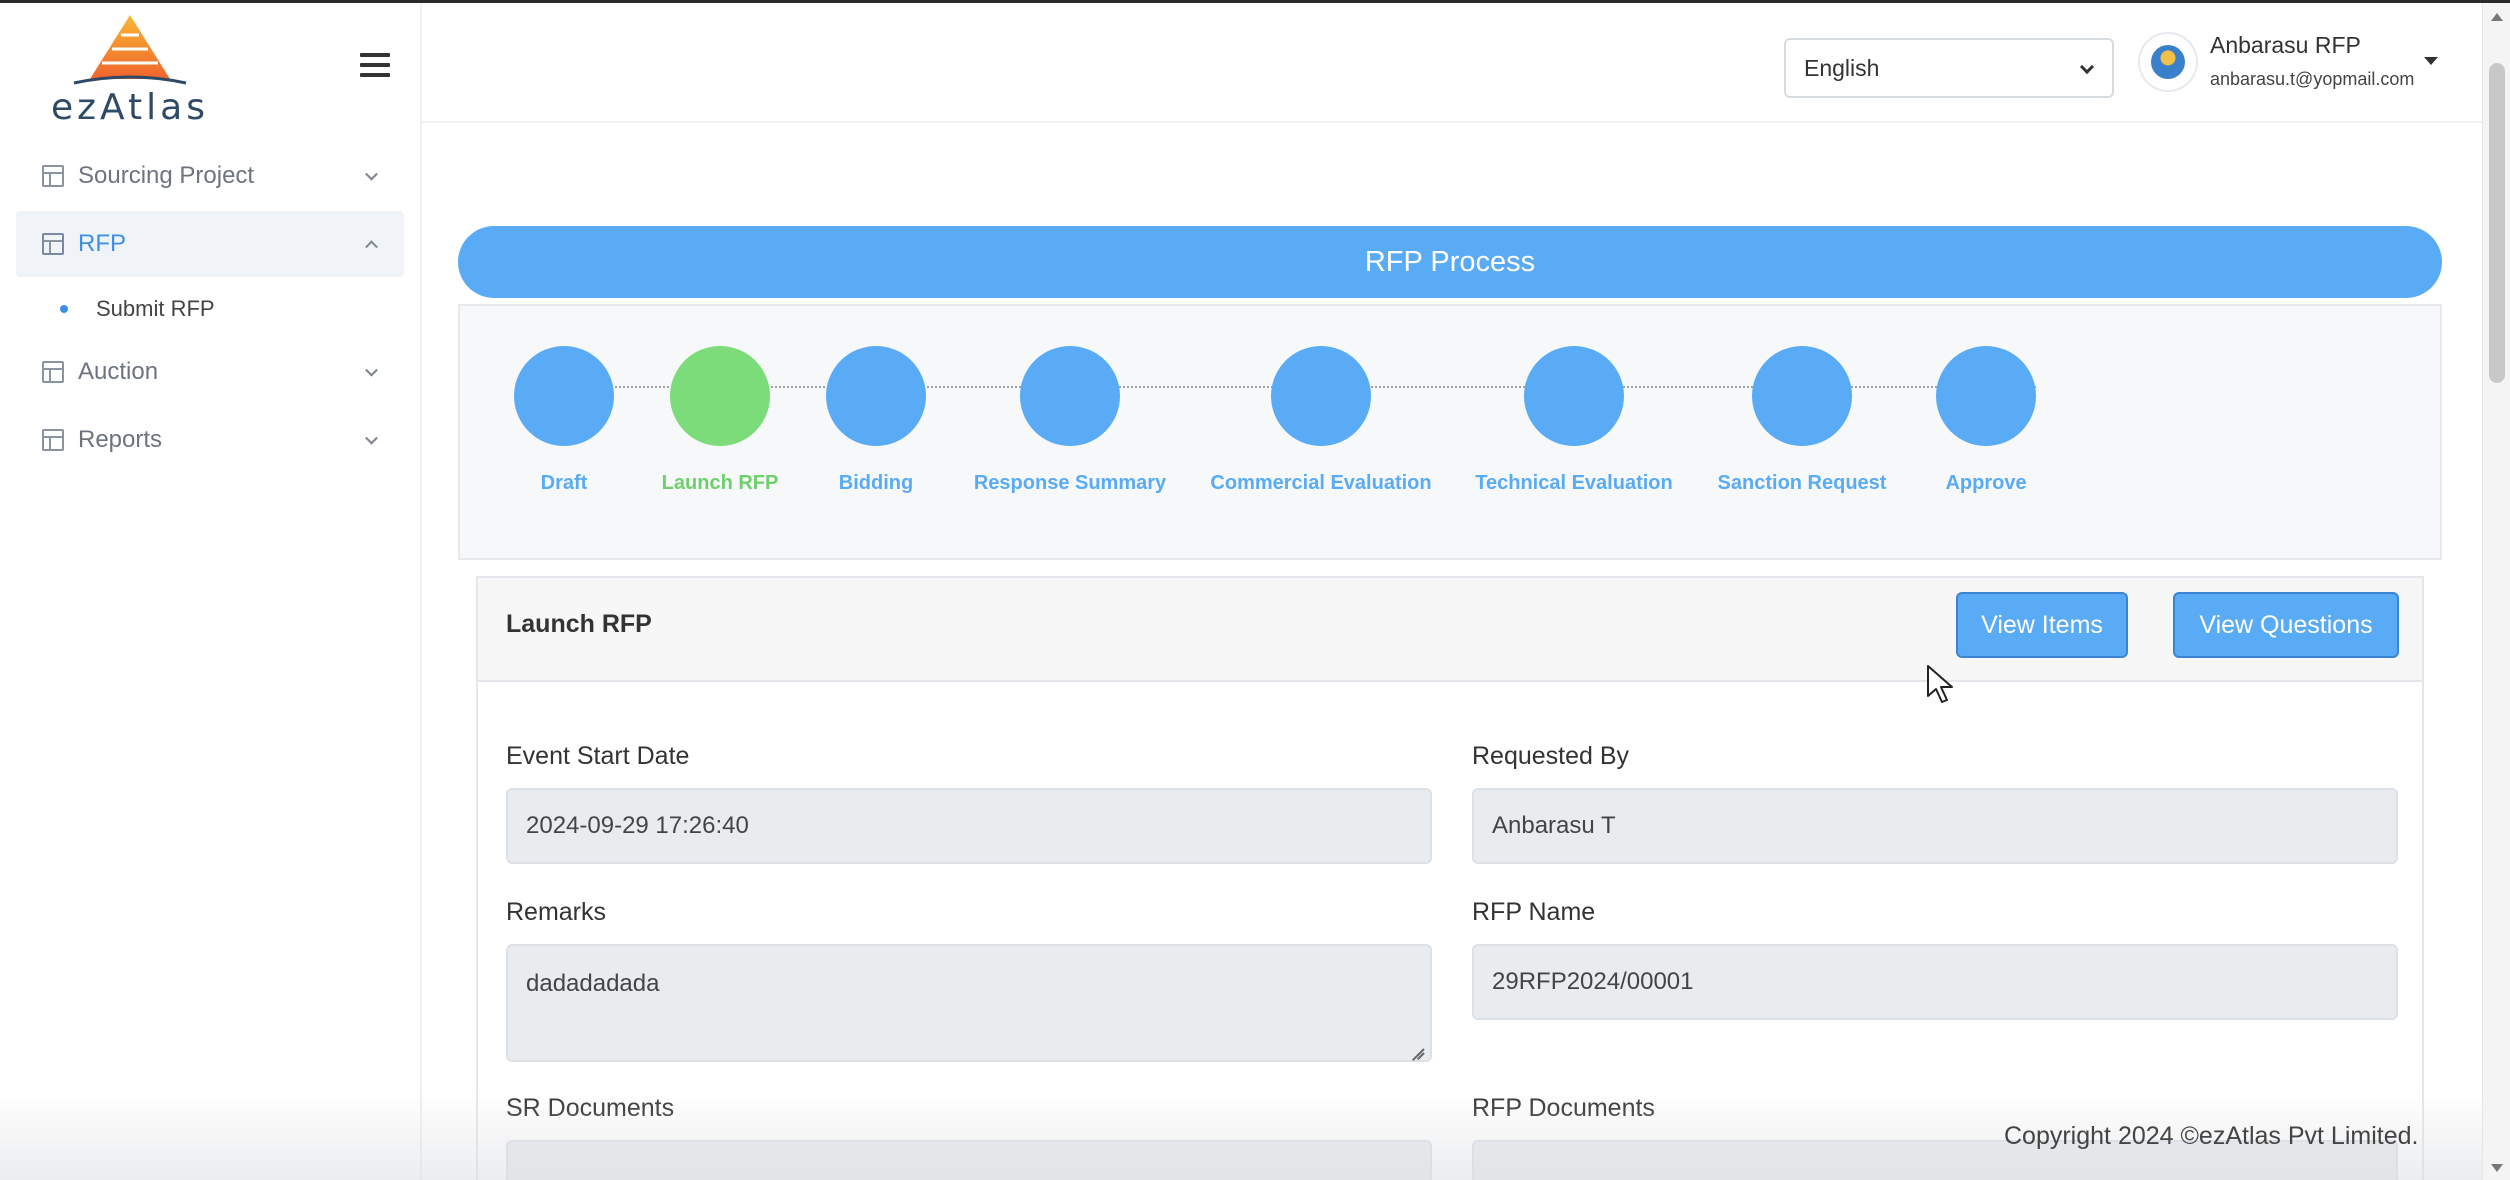 The image size is (2510, 1180). I want to click on view-questions-button: View Questions, so click(2286, 625).